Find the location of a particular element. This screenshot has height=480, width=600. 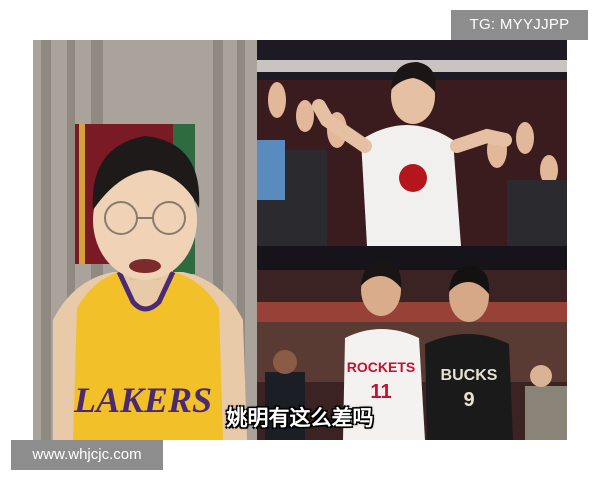

bucks-jersey-text: BUCKS is located at coordinates (469, 375).